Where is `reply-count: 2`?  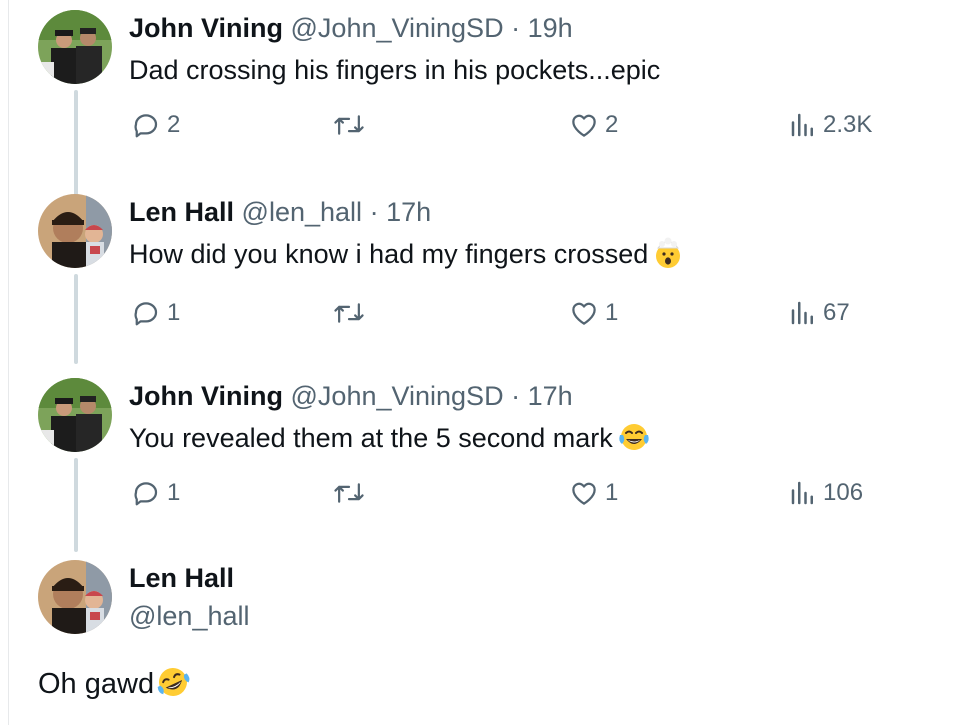 reply-count: 2 is located at coordinates (174, 124).